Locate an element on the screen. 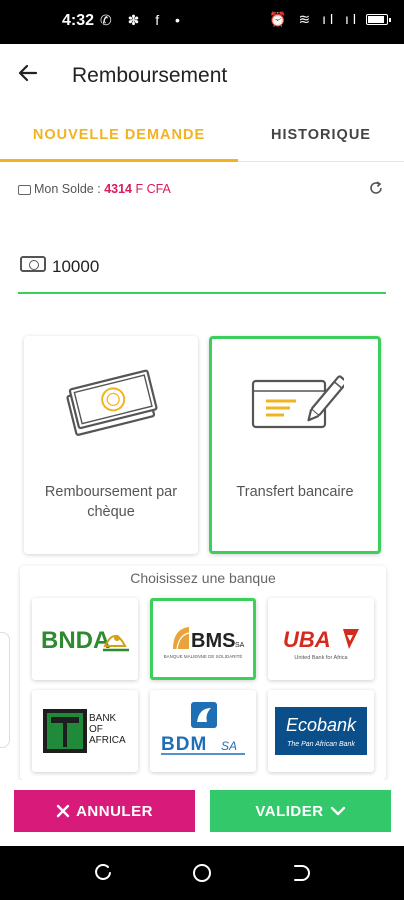 Image resolution: width=404 pixels, height=900 pixels. recent-apps-icon is located at coordinates (104, 873).